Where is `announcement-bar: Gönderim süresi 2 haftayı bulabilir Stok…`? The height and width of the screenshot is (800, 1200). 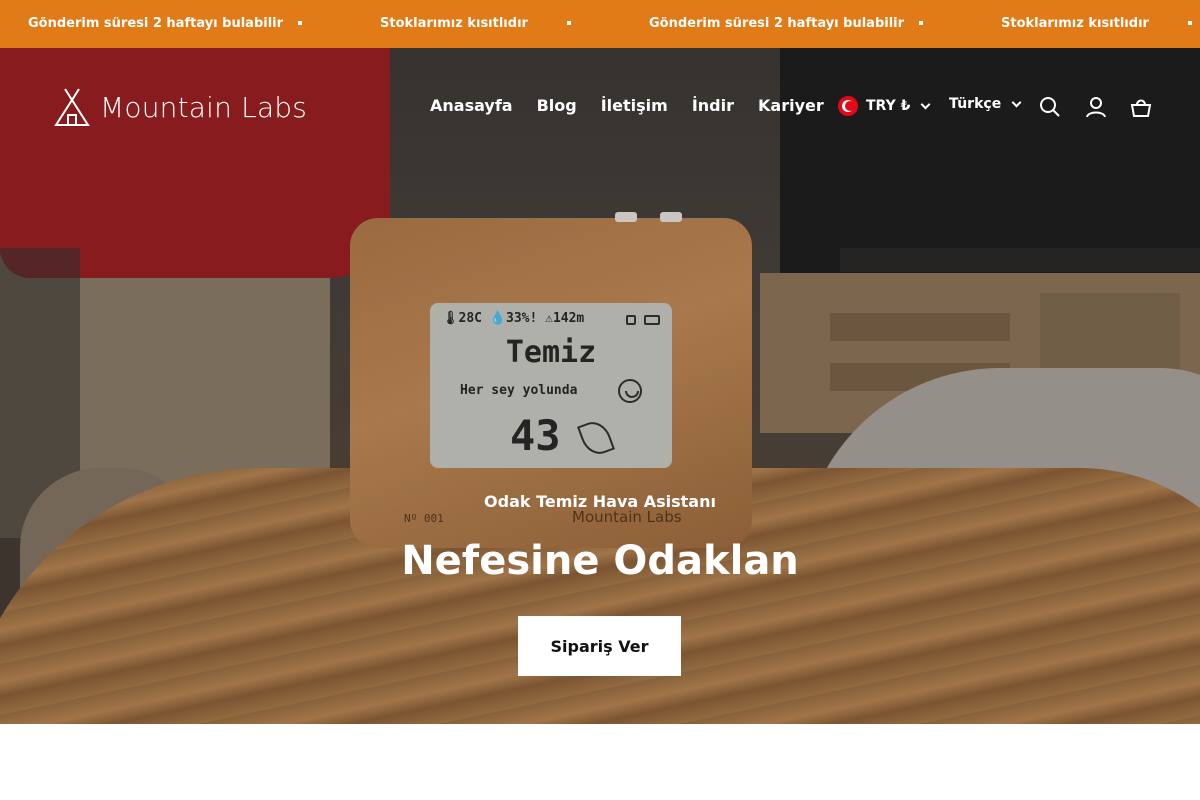 announcement-bar: Gönderim süresi 2 haftayı bulabilir Stok… is located at coordinates (600, 24).